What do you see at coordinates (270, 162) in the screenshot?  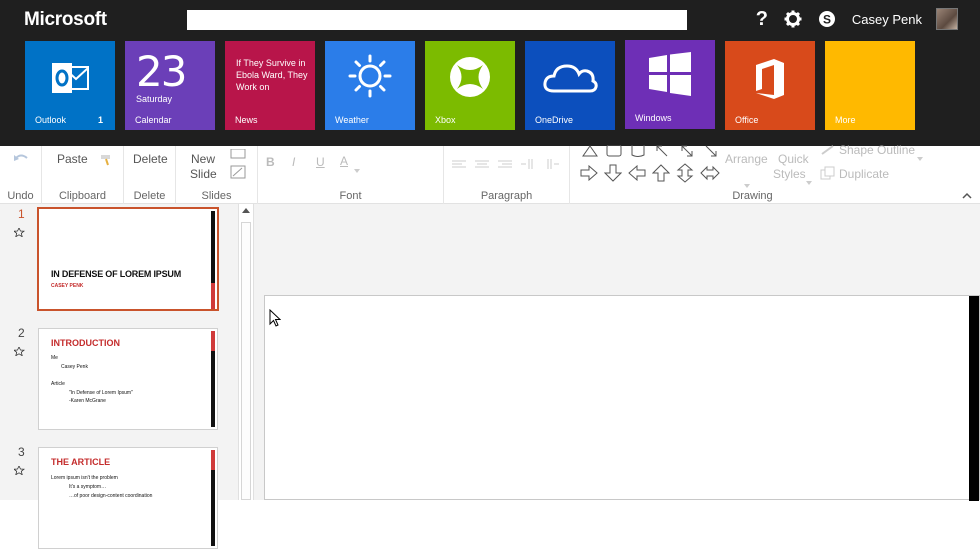 I see `bold-button: B` at bounding box center [270, 162].